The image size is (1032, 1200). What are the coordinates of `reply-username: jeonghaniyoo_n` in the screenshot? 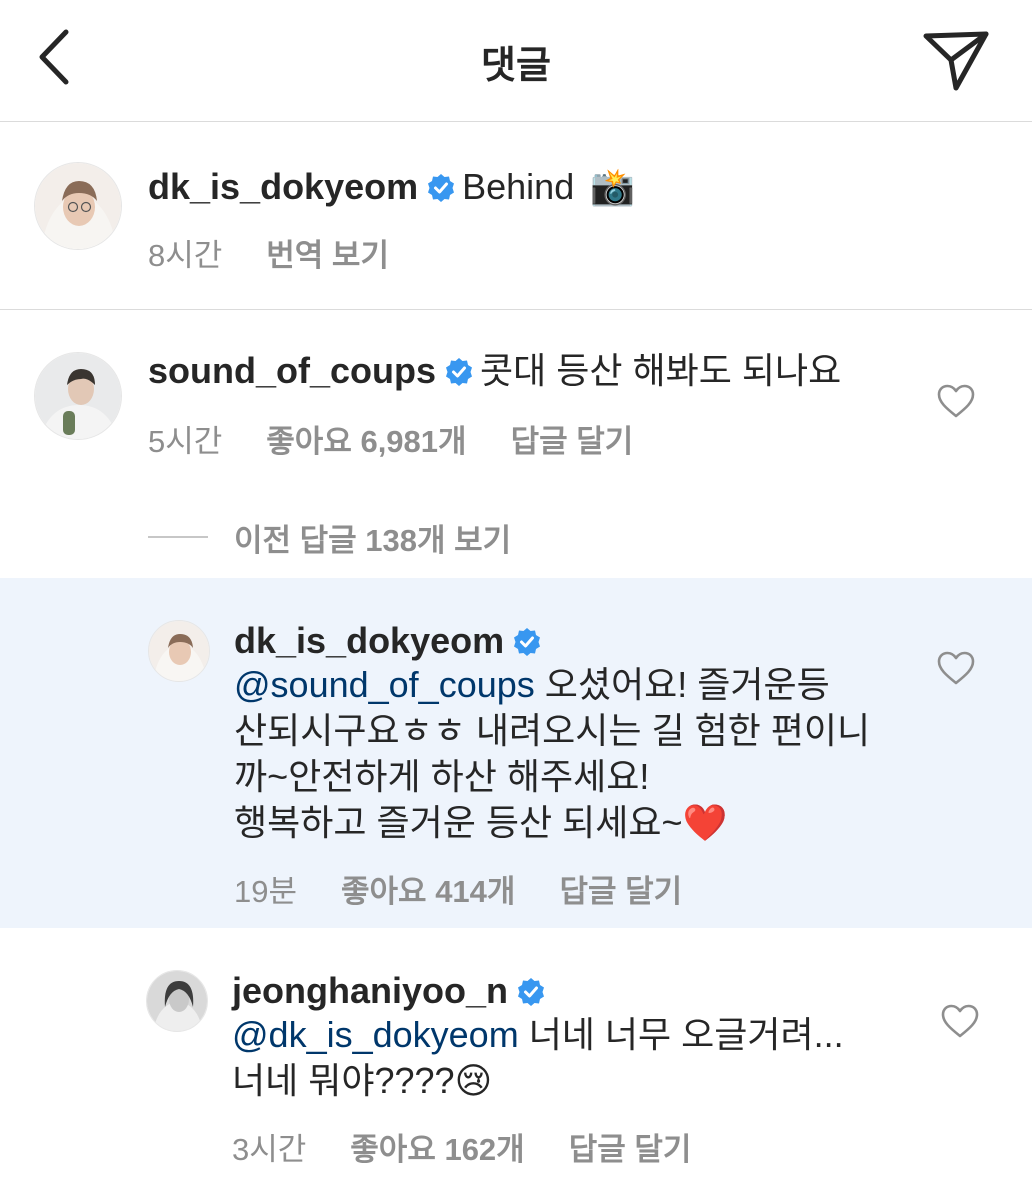 It's located at (370, 990).